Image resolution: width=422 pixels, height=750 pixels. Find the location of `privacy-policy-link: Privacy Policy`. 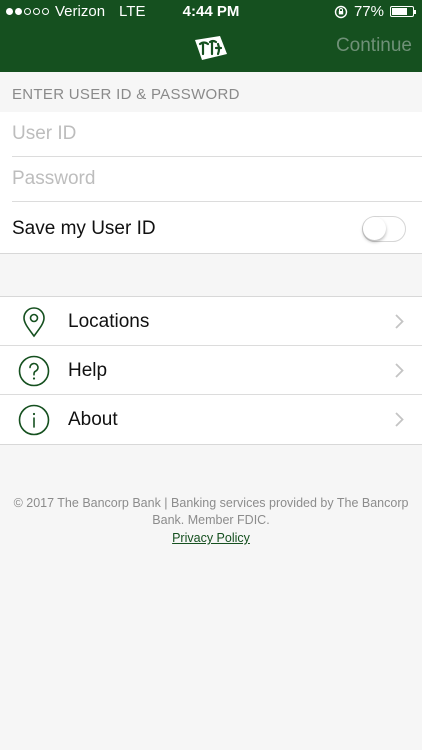

privacy-policy-link: Privacy Policy is located at coordinates (211, 538).